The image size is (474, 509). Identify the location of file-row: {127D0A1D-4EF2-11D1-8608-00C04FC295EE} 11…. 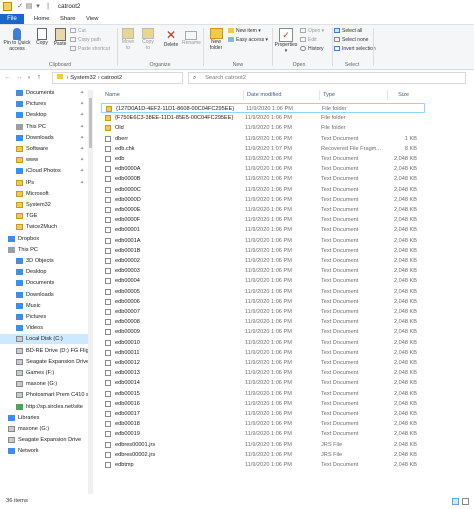
(263, 108).